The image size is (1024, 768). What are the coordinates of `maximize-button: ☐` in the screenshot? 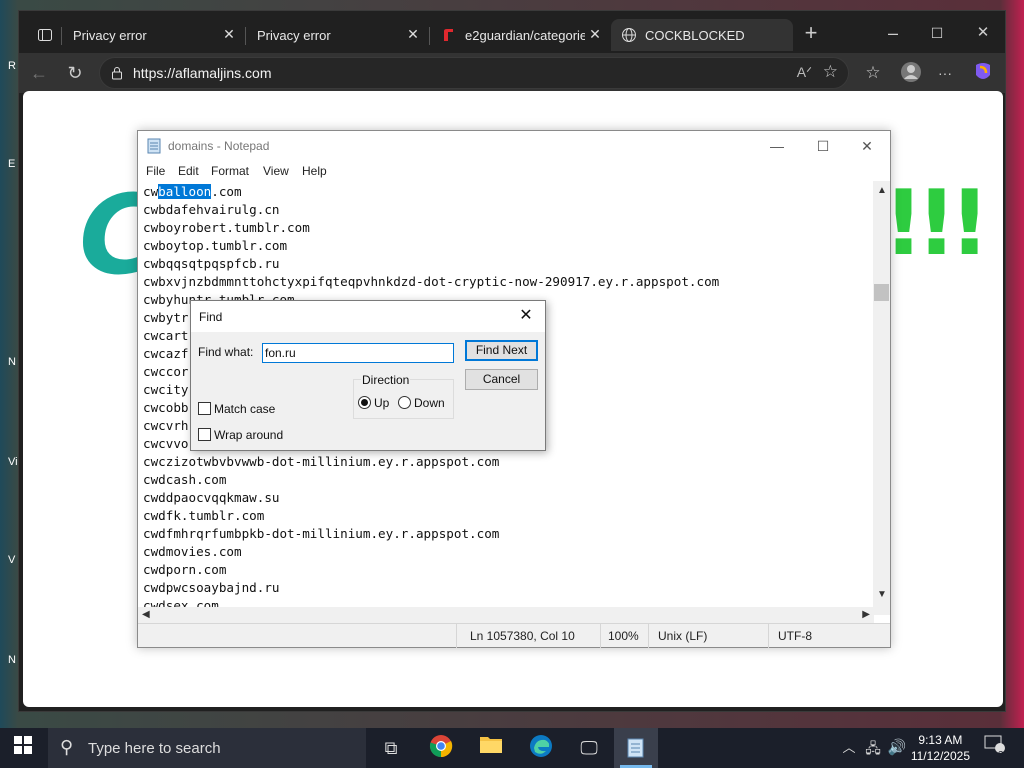 It's located at (937, 33).